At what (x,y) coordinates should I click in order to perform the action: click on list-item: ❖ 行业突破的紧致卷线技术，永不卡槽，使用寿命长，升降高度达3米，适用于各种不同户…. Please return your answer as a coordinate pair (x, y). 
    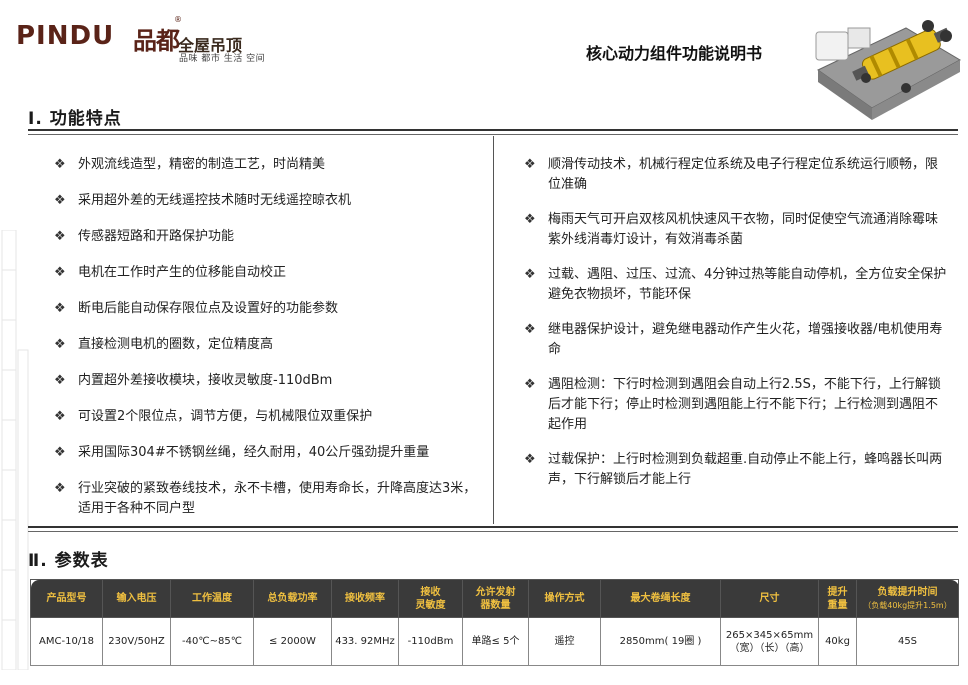
    Looking at the image, I should click on (269, 499).